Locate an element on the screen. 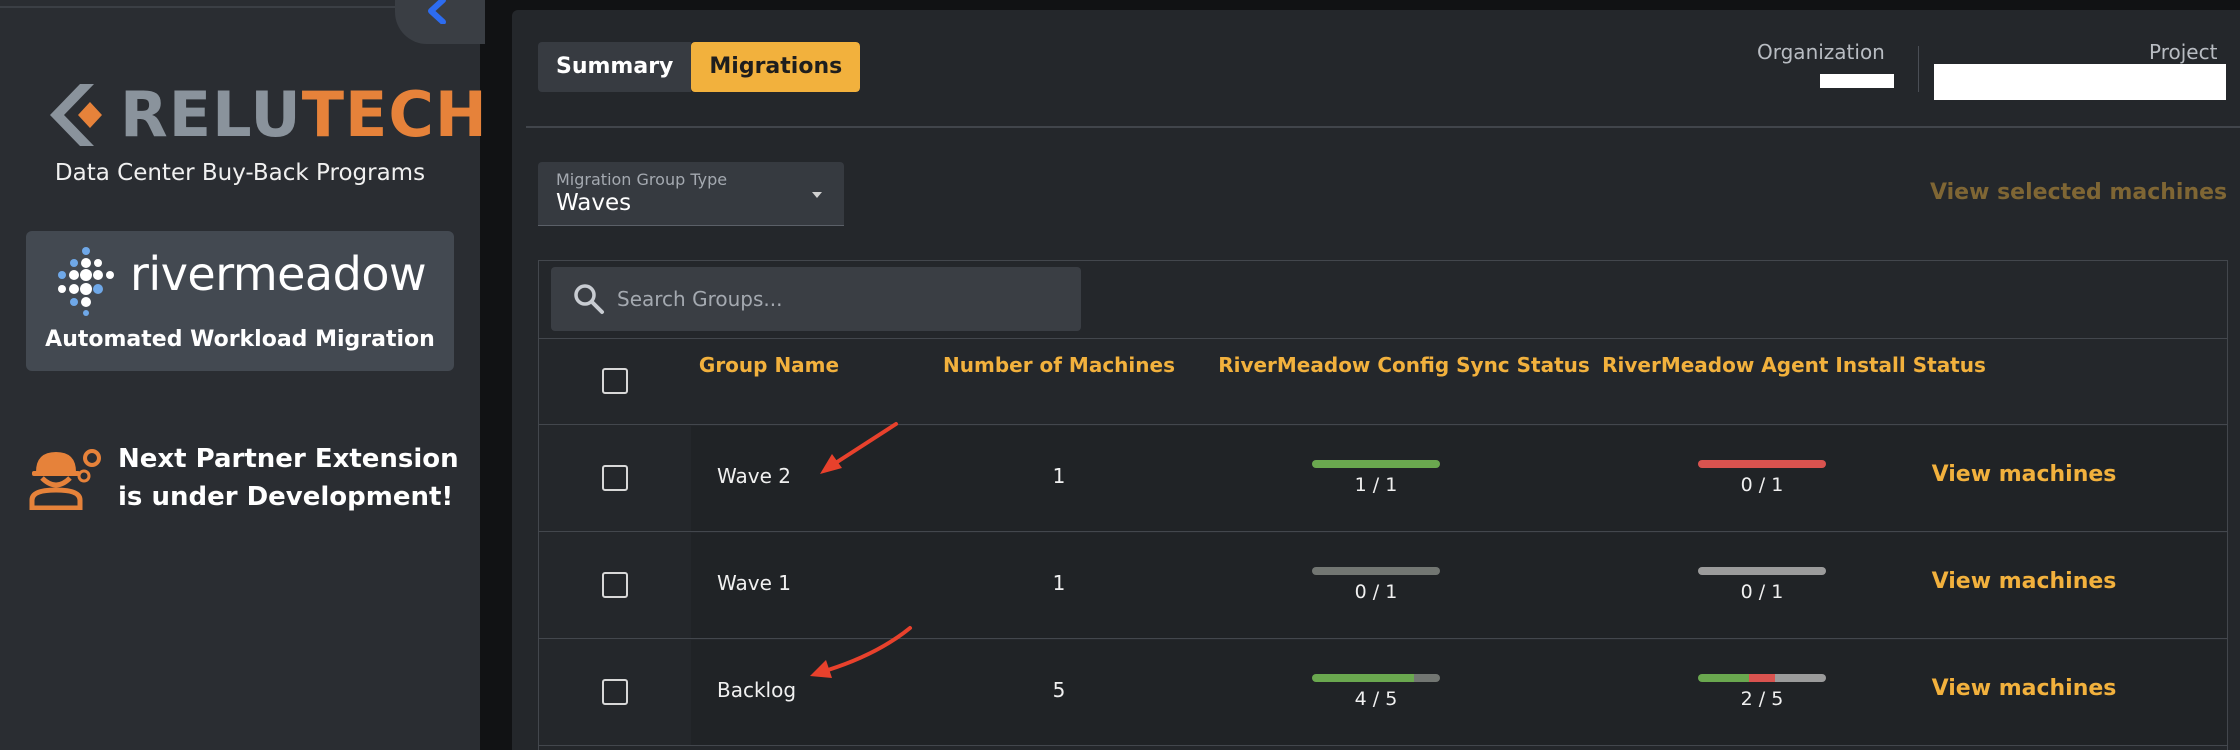  config-sync-status: 0 / 1 is located at coordinates (1376, 592).